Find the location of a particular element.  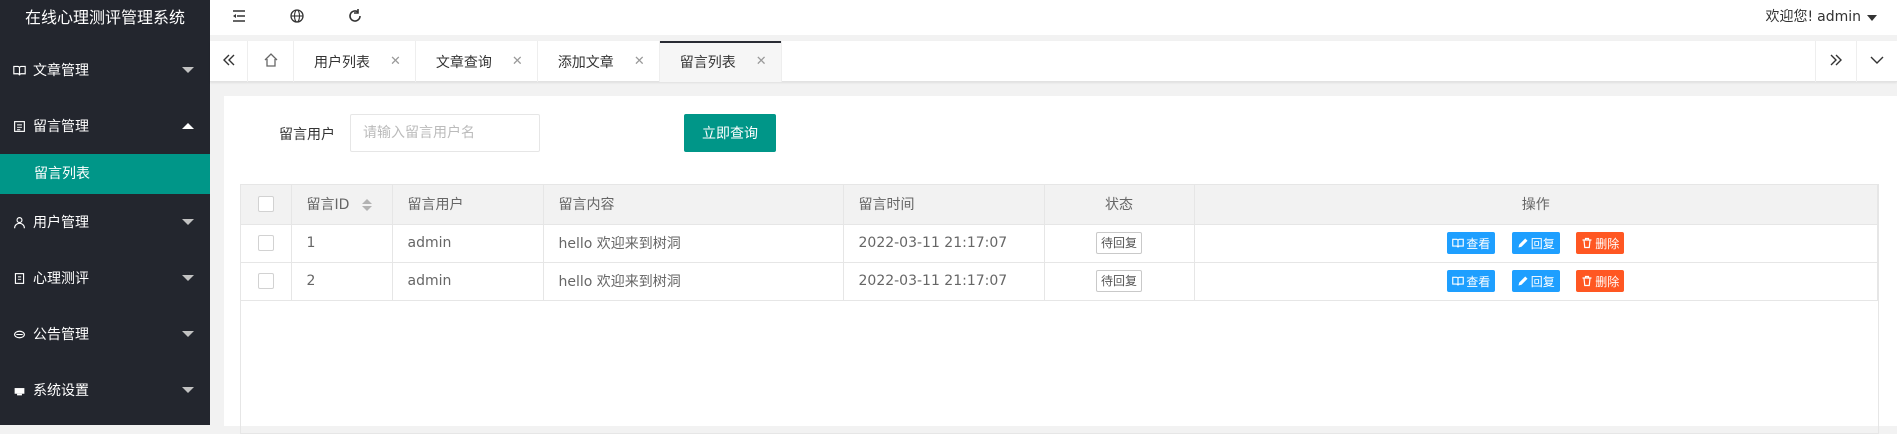

search-label: 留言用户 is located at coordinates (307, 135).